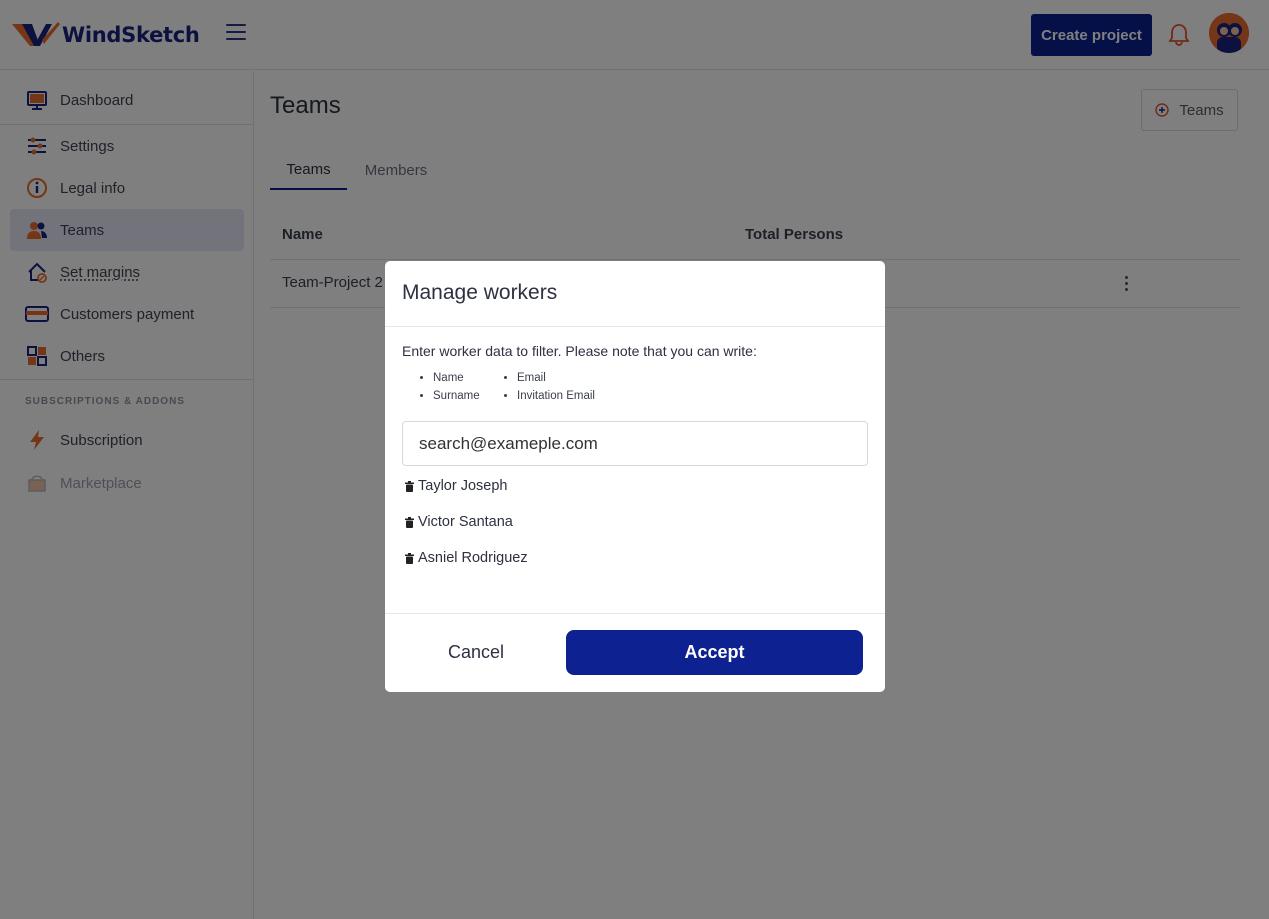  What do you see at coordinates (556, 396) in the screenshot?
I see `hint-item: Invitation Email` at bounding box center [556, 396].